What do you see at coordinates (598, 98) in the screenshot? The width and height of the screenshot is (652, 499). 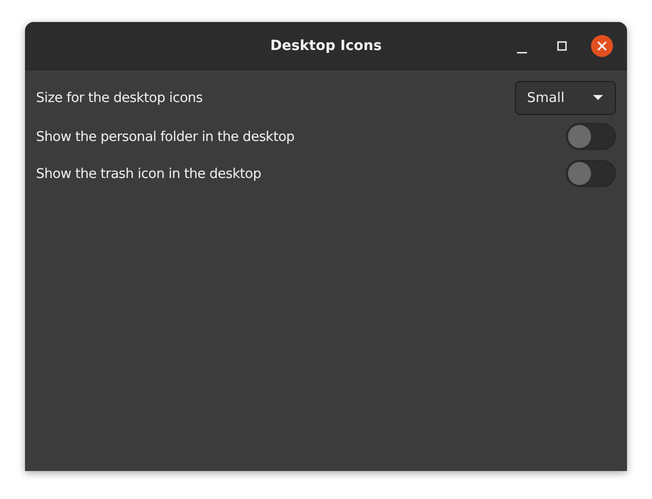 I see `caret-icon` at bounding box center [598, 98].